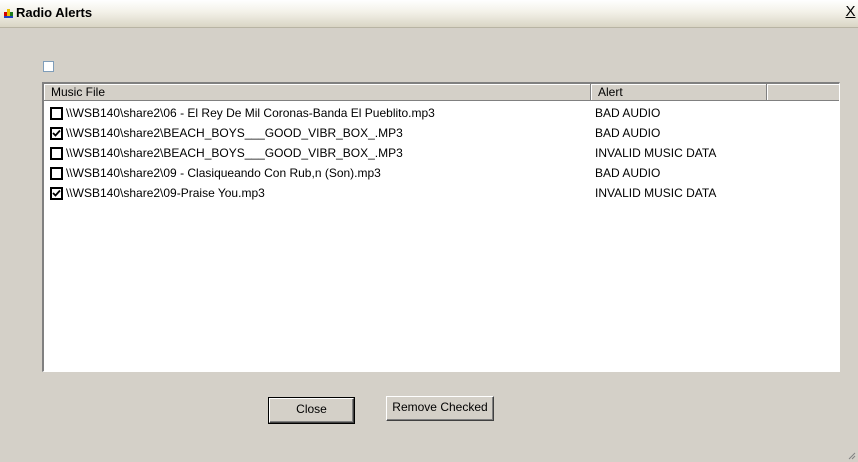 This screenshot has height=462, width=858. I want to click on close-icon: X, so click(850, 11).